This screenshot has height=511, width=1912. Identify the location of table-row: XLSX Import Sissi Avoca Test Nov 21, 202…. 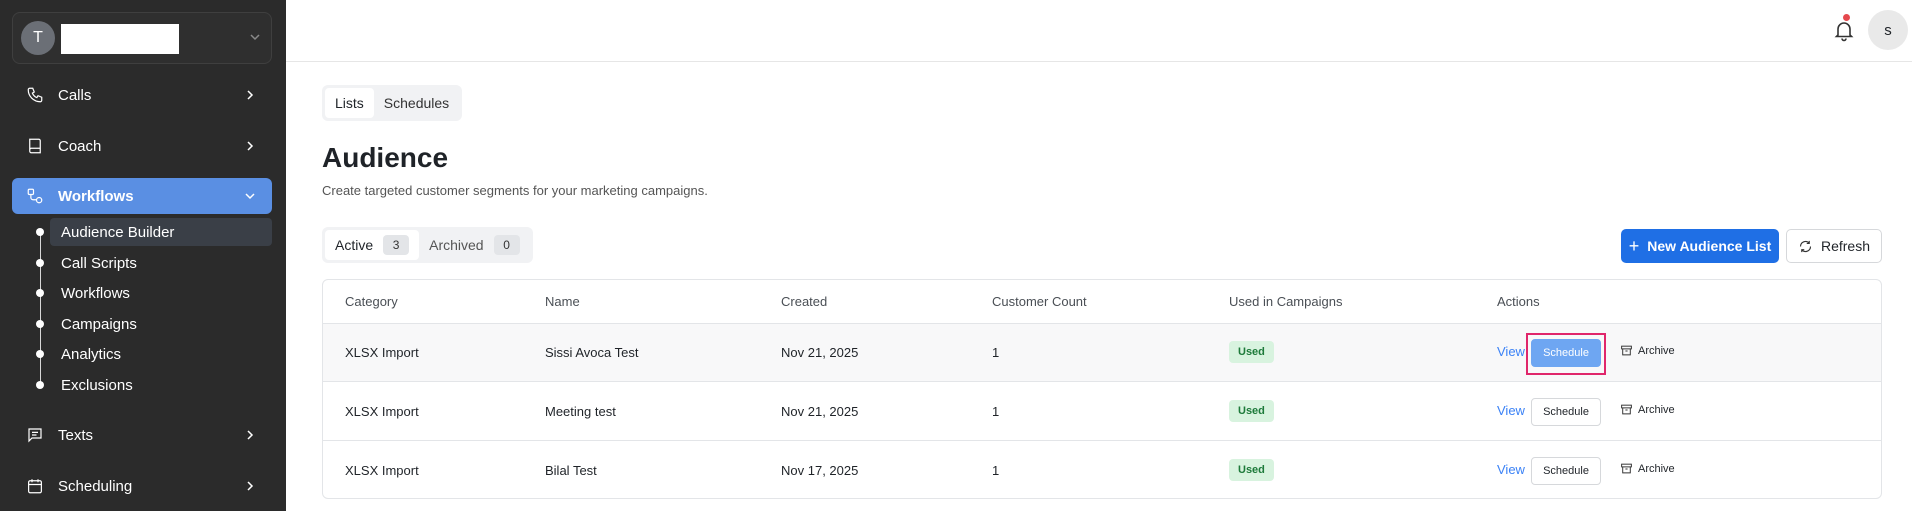
(1102, 353).